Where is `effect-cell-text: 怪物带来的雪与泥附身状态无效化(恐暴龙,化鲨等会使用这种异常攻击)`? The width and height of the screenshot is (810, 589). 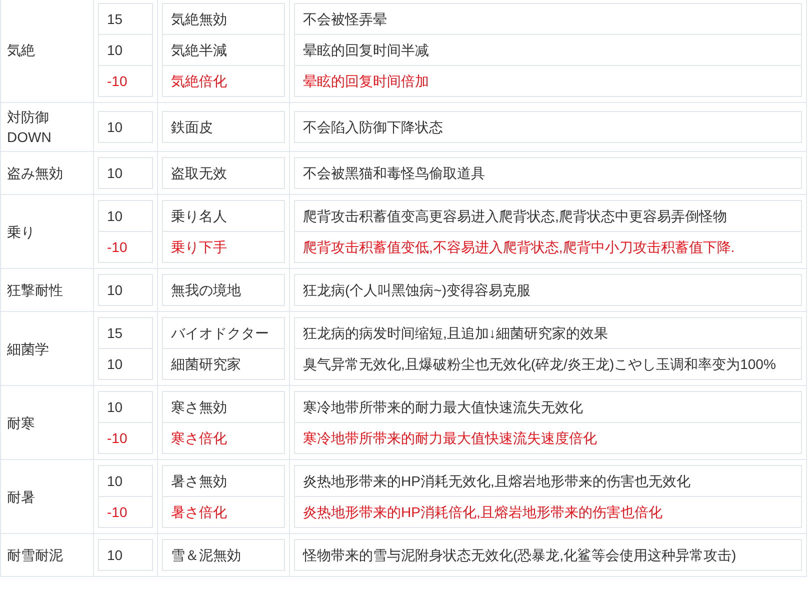
effect-cell-text: 怪物带来的雪与泥附身状态无效化(恐暴龙,化鲨等会使用这种异常攻击) is located at coordinates (520, 555).